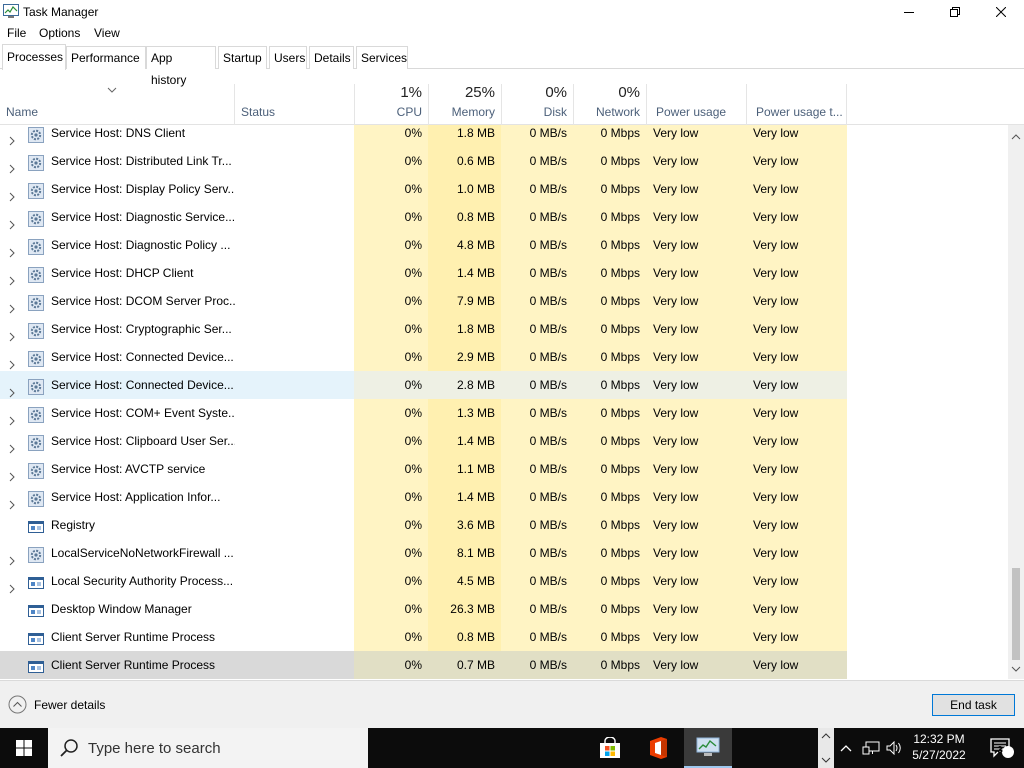  I want to click on fewer-details-toggle: Fewer details, so click(56, 704).